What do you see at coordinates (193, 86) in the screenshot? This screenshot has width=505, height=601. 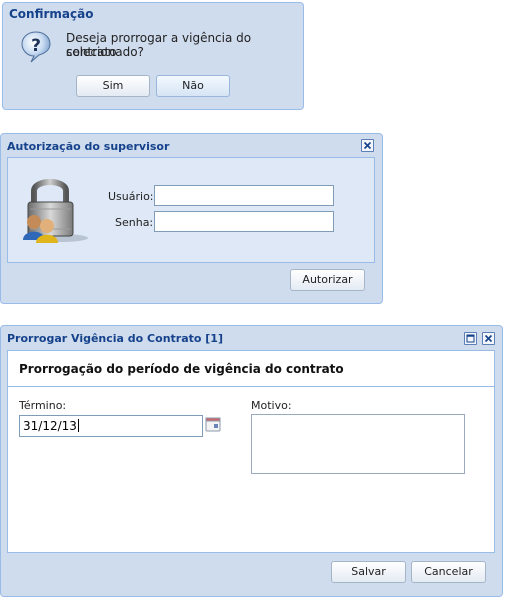 I see `no-button: Não` at bounding box center [193, 86].